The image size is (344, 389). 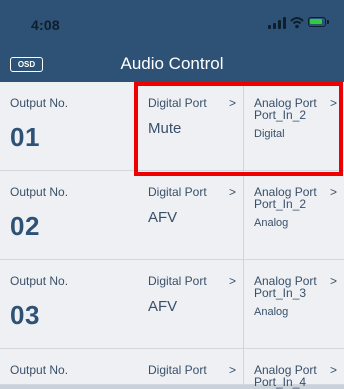 I want to click on output-number: 01, so click(x=25, y=137).